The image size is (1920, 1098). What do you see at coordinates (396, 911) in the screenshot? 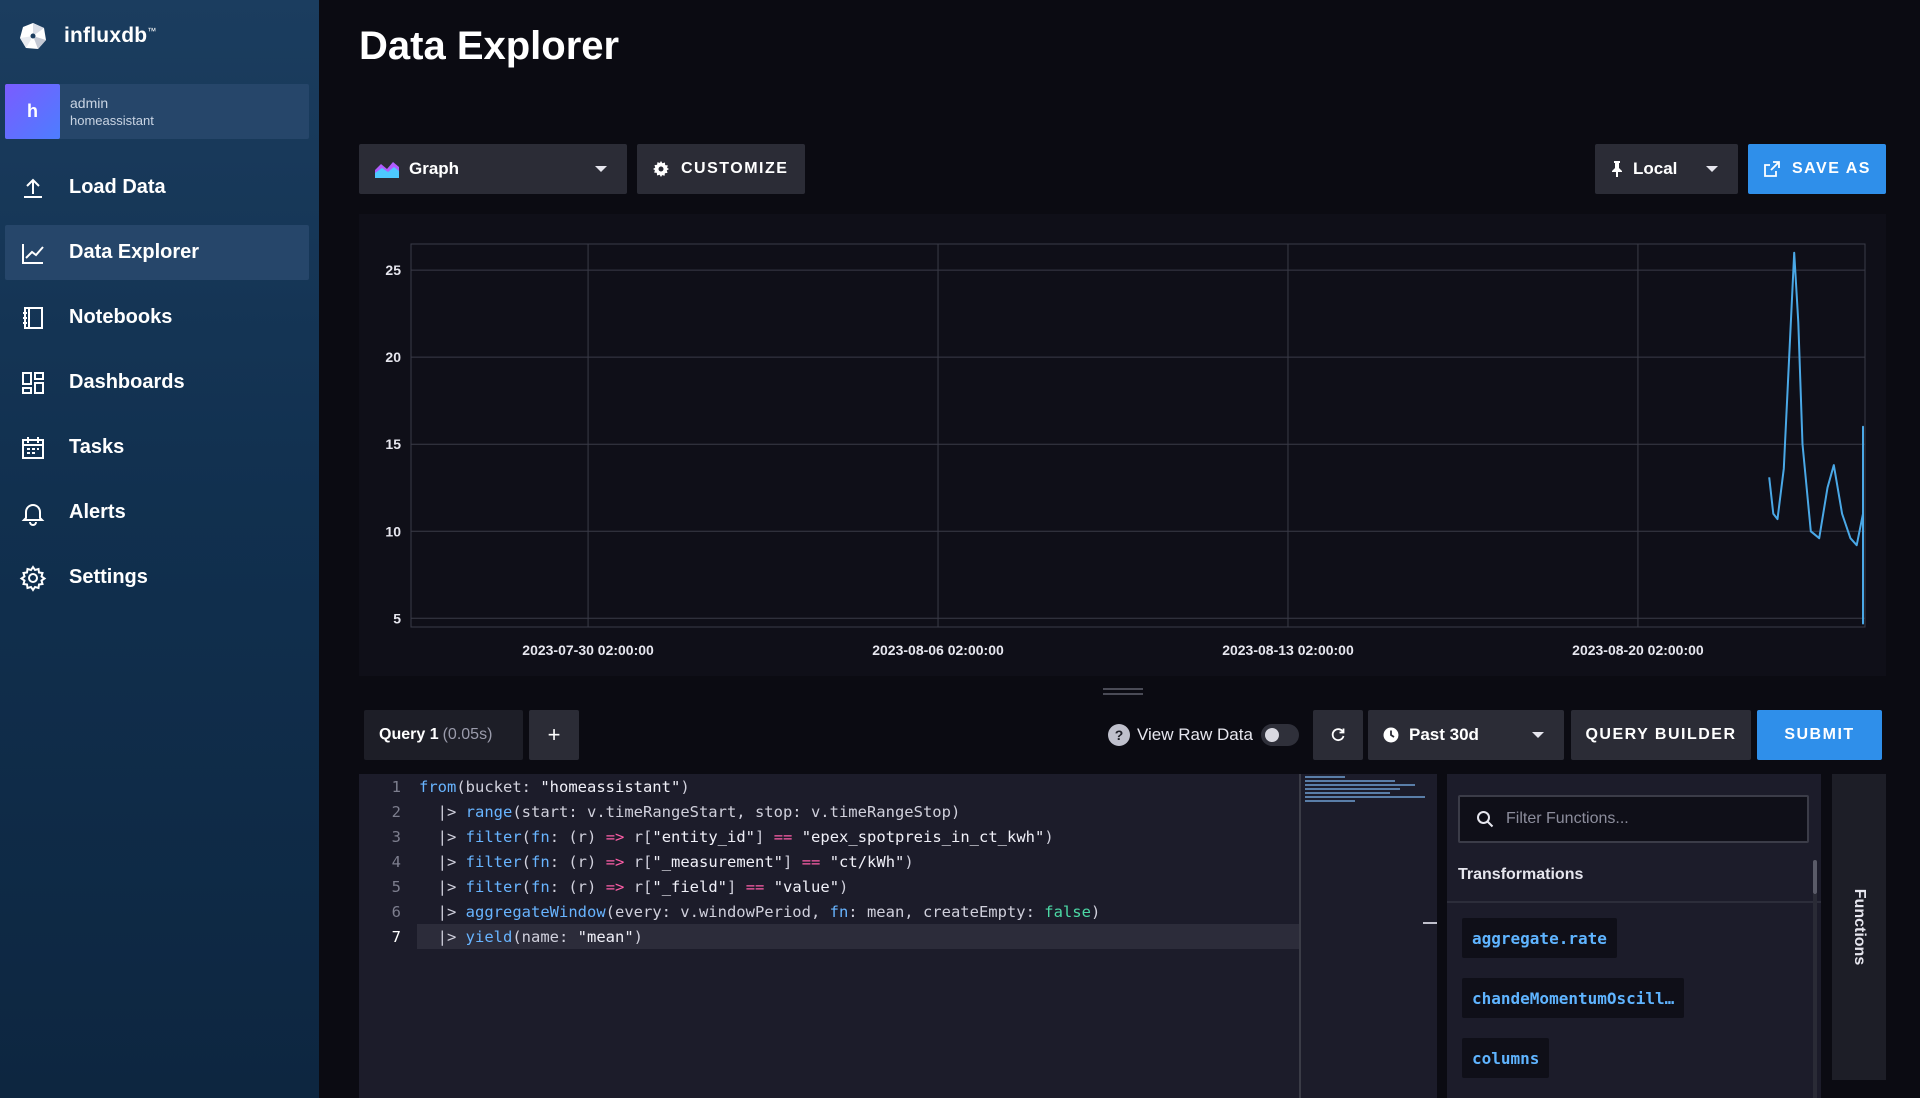
I see `line-number: 6` at bounding box center [396, 911].